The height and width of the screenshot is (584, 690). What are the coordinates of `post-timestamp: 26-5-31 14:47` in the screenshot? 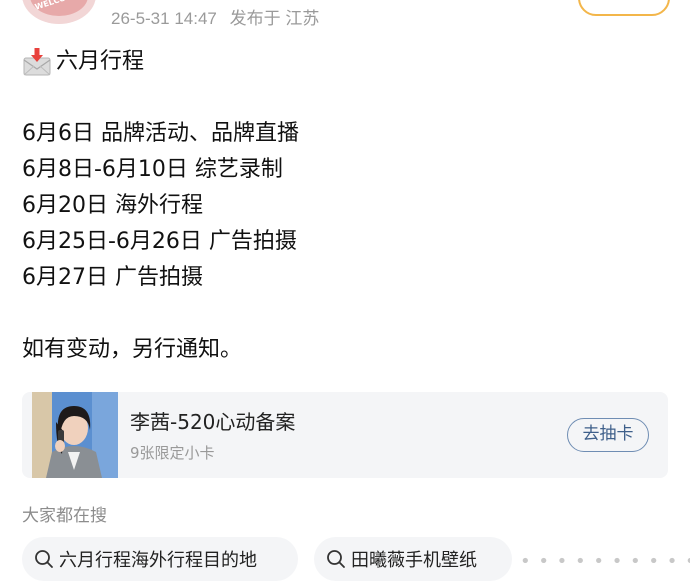 It's located at (164, 18).